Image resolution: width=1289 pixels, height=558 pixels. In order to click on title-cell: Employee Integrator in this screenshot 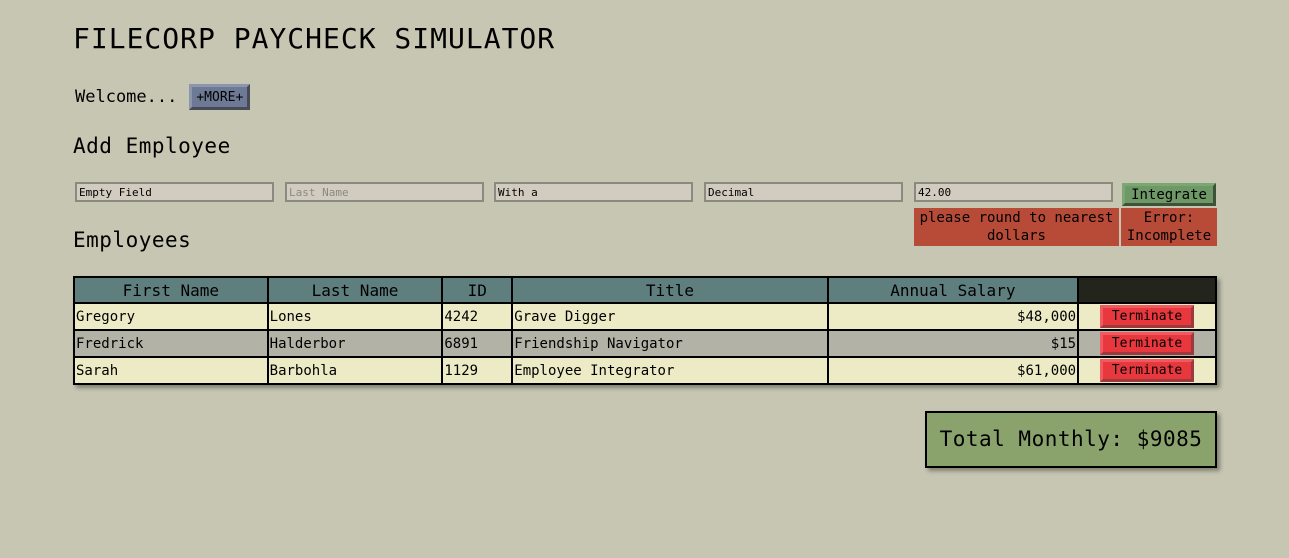, I will do `click(670, 370)`.